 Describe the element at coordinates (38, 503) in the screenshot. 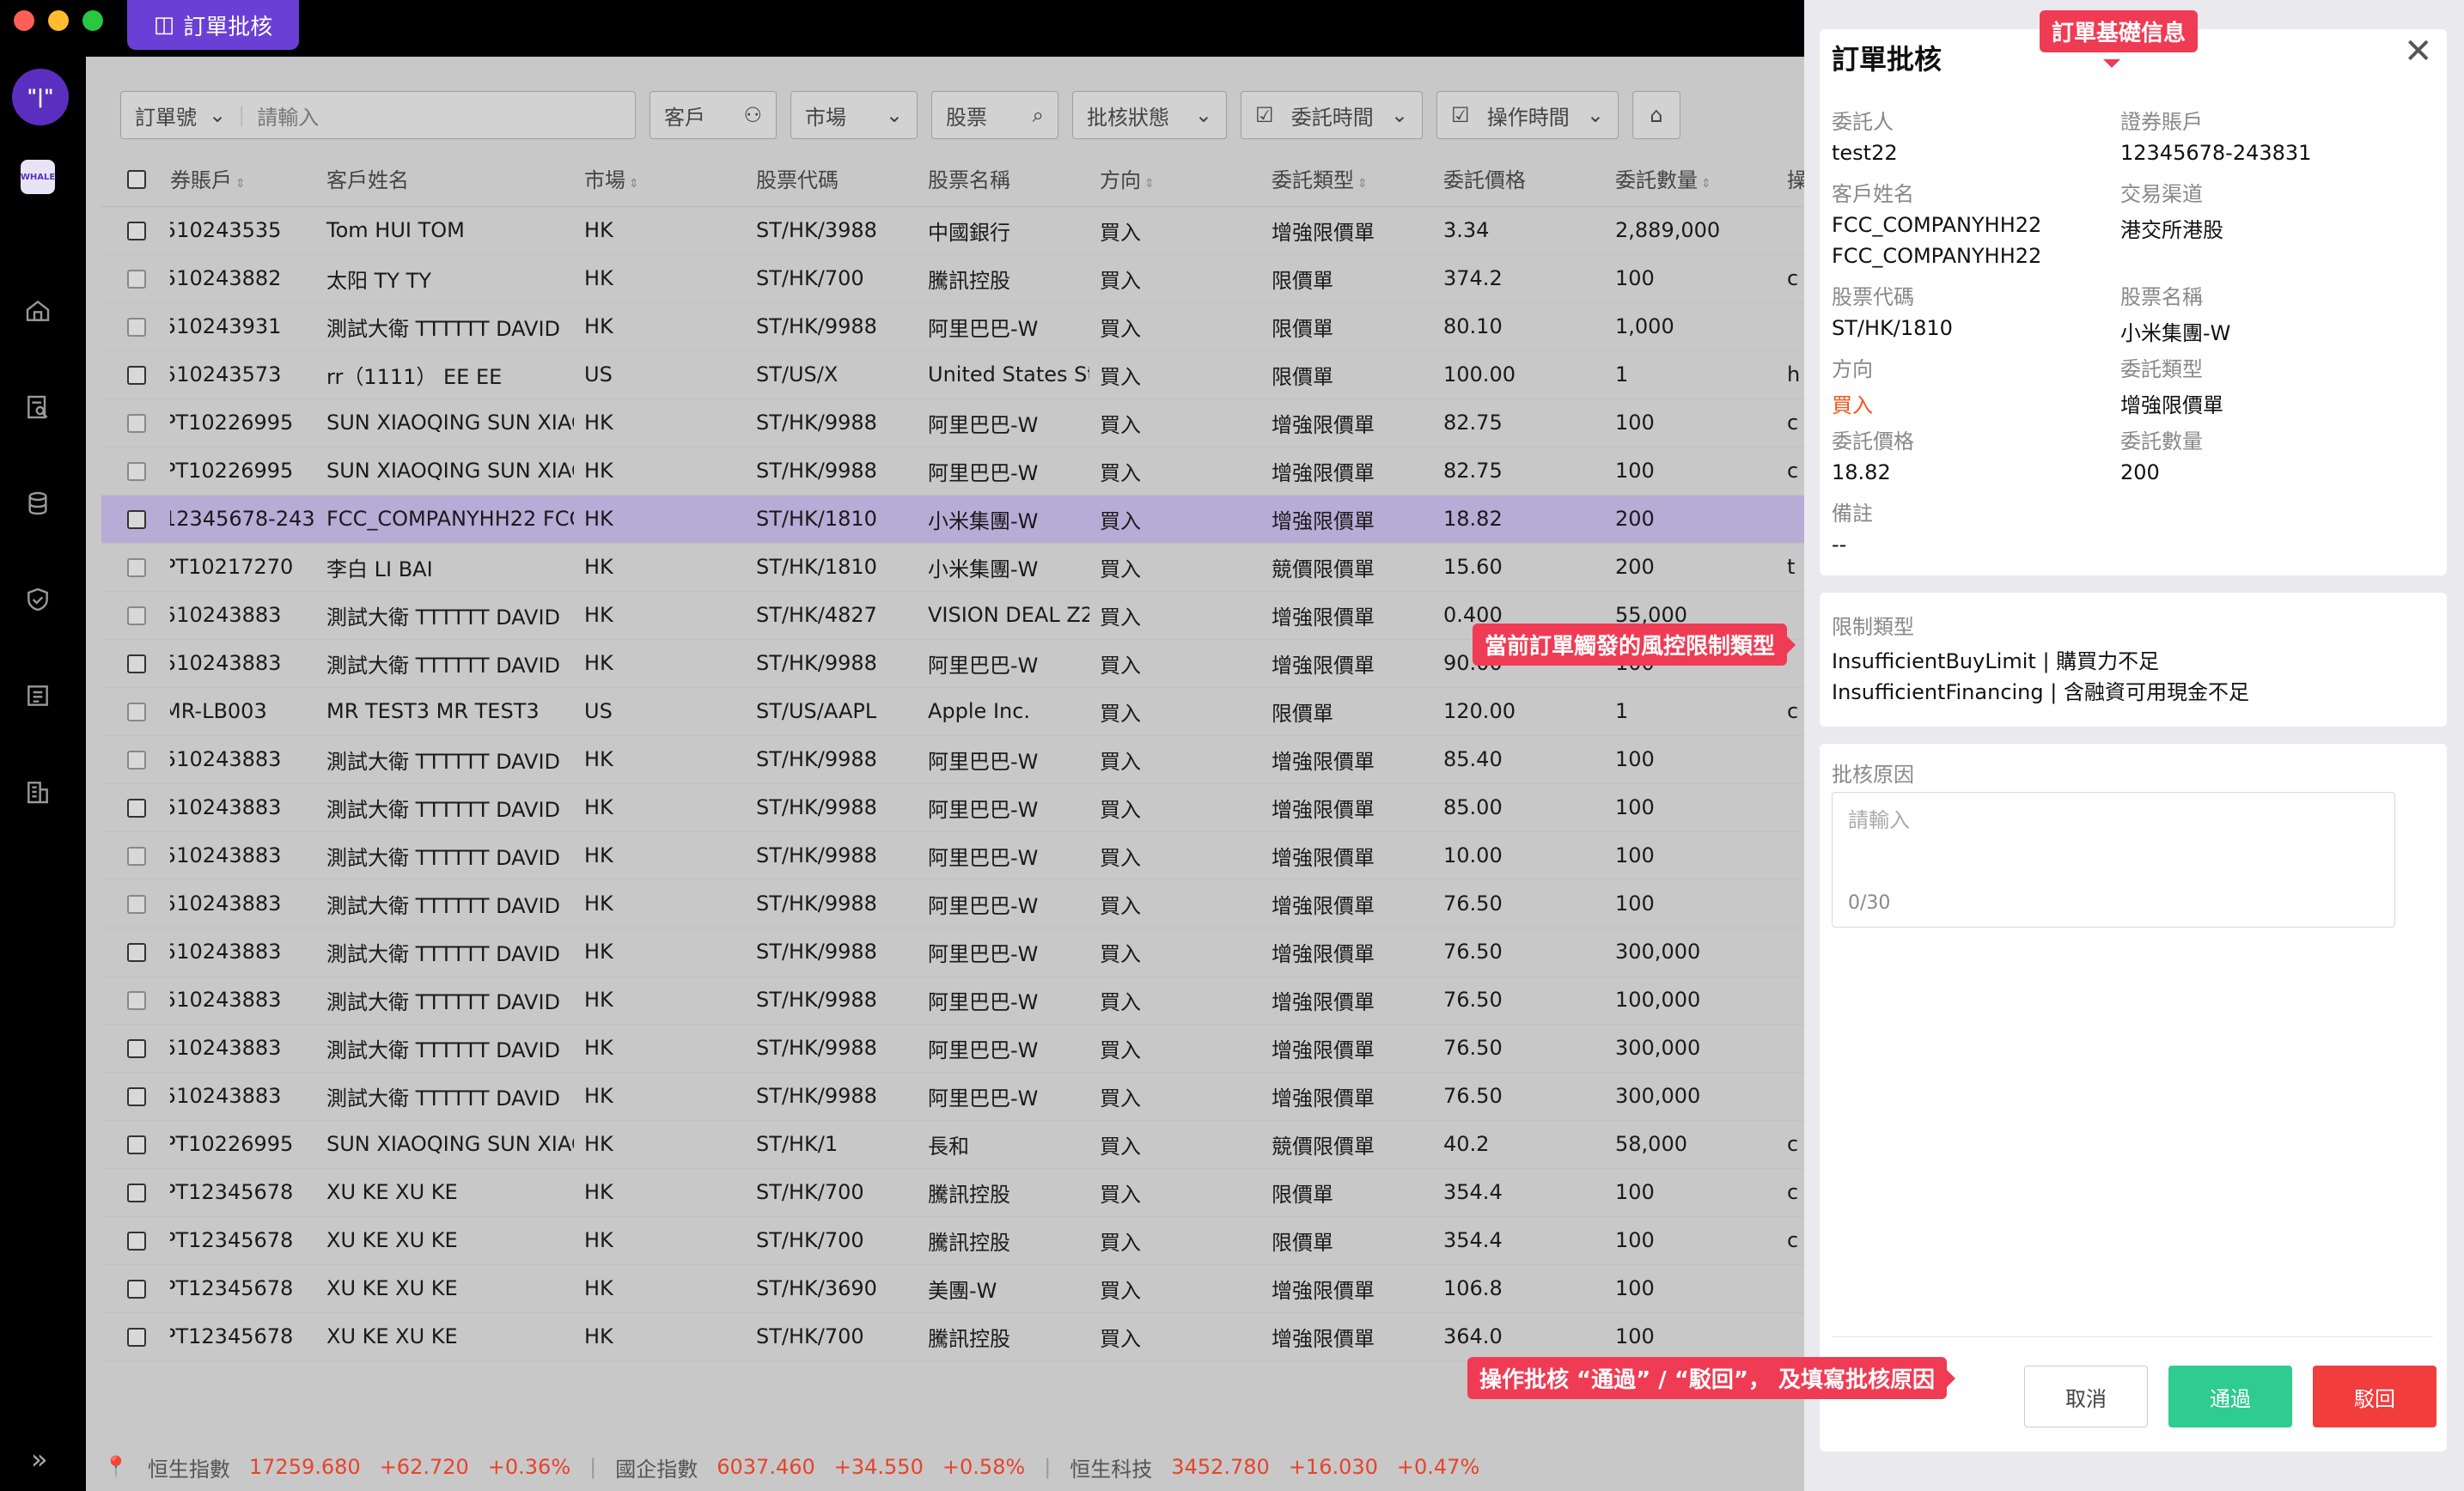

I see `database-icon` at that location.